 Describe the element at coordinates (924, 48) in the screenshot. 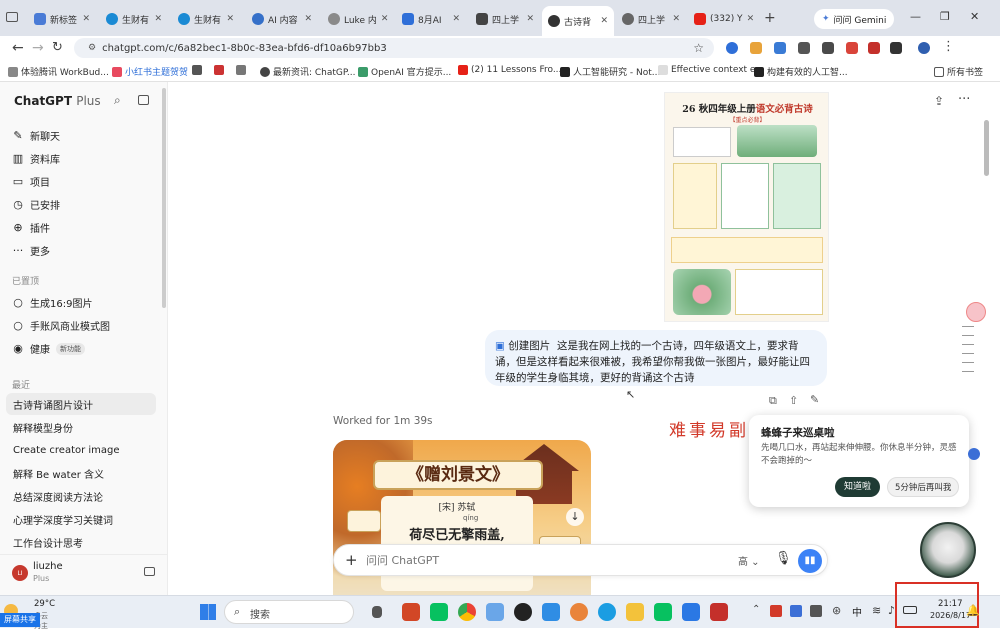

I see `profile-avatar-icon` at that location.